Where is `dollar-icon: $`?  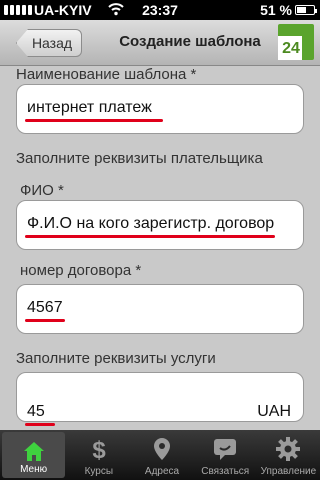 dollar-icon: $ is located at coordinates (99, 449).